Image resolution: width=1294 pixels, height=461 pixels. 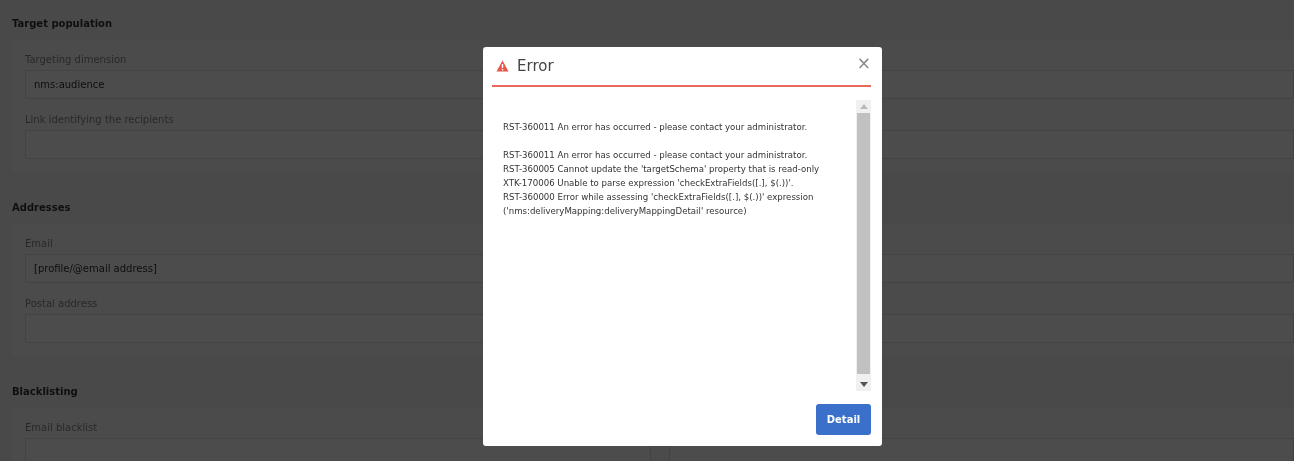 I want to click on section-heading: Target population, so click(x=62, y=24).